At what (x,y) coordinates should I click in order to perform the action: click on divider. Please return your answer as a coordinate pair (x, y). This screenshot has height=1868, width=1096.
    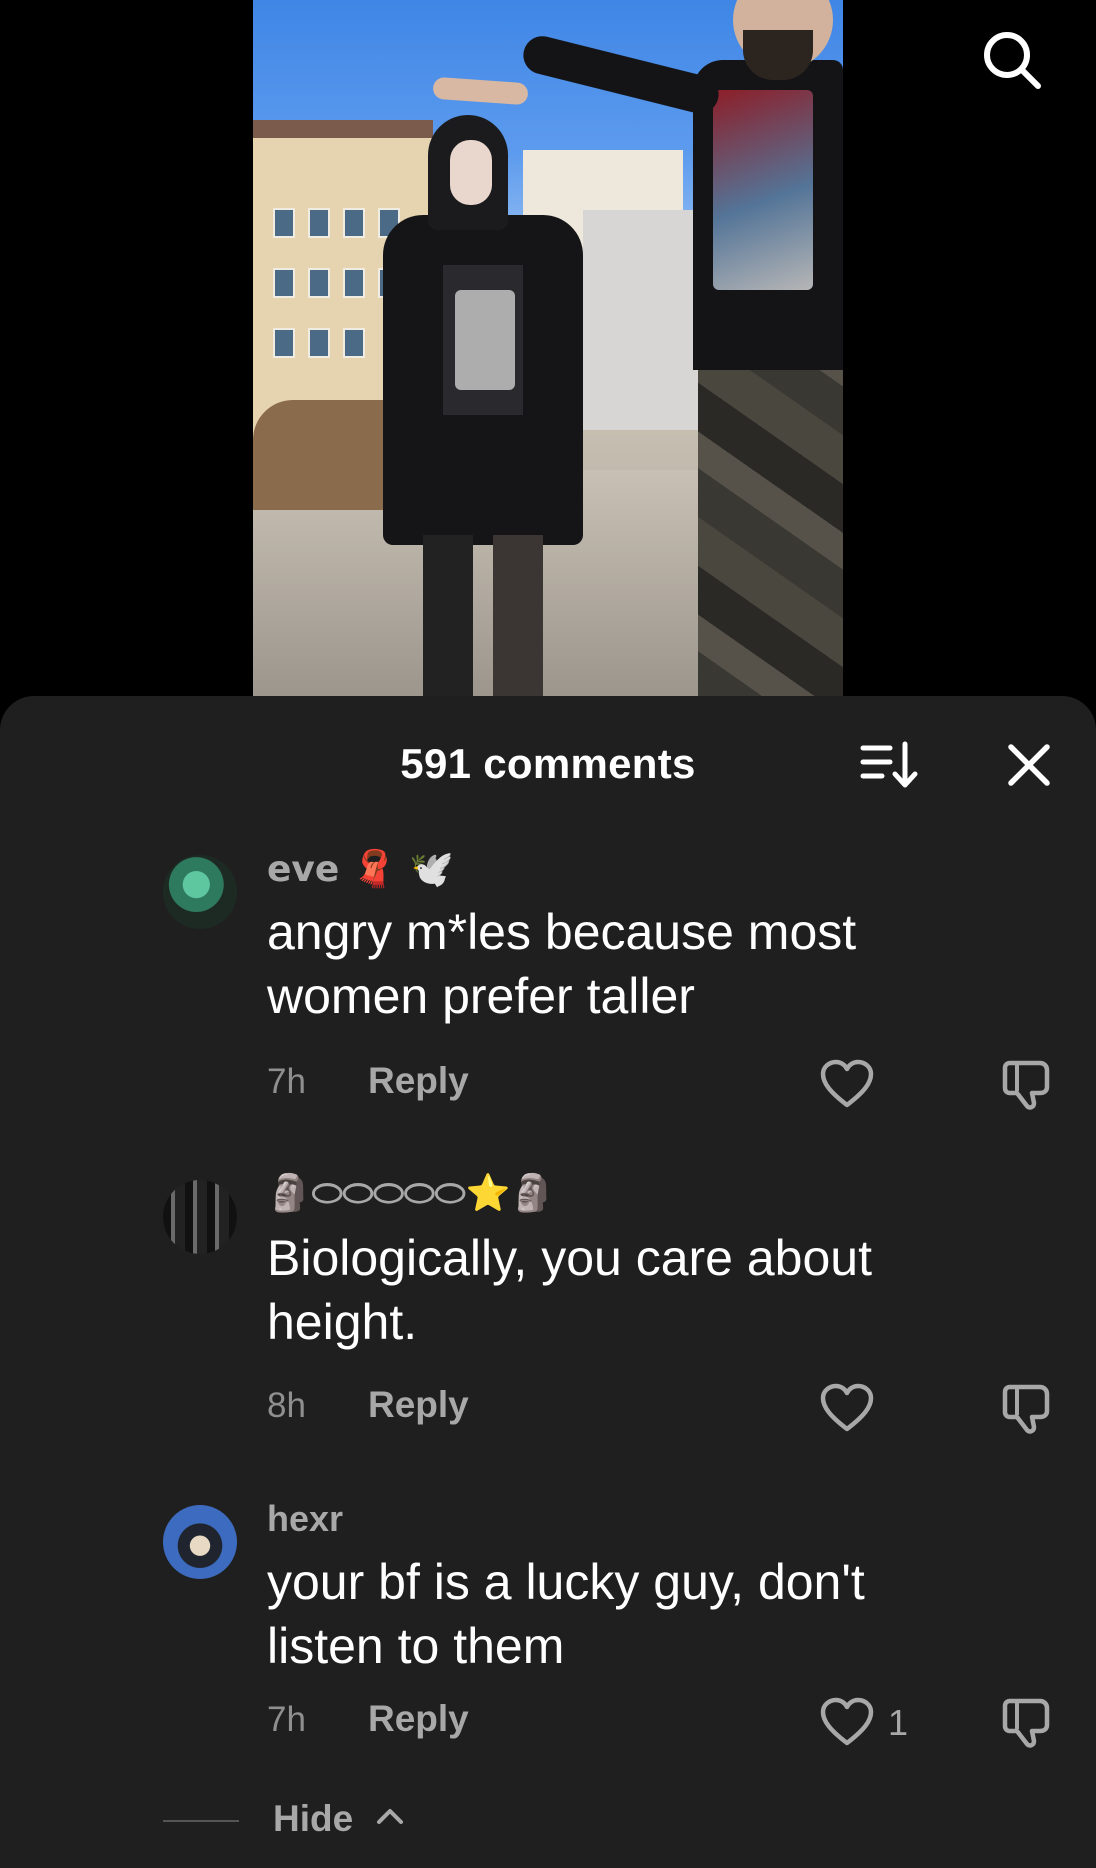
    Looking at the image, I should click on (201, 1821).